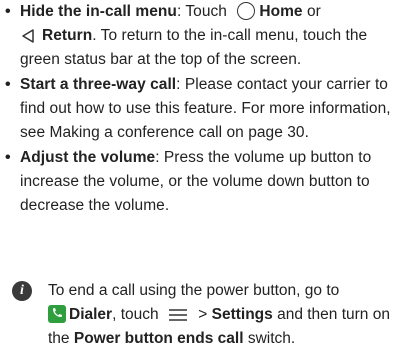 The height and width of the screenshot is (351, 415). What do you see at coordinates (57, 314) in the screenshot?
I see `dialer-phone-icon` at bounding box center [57, 314].